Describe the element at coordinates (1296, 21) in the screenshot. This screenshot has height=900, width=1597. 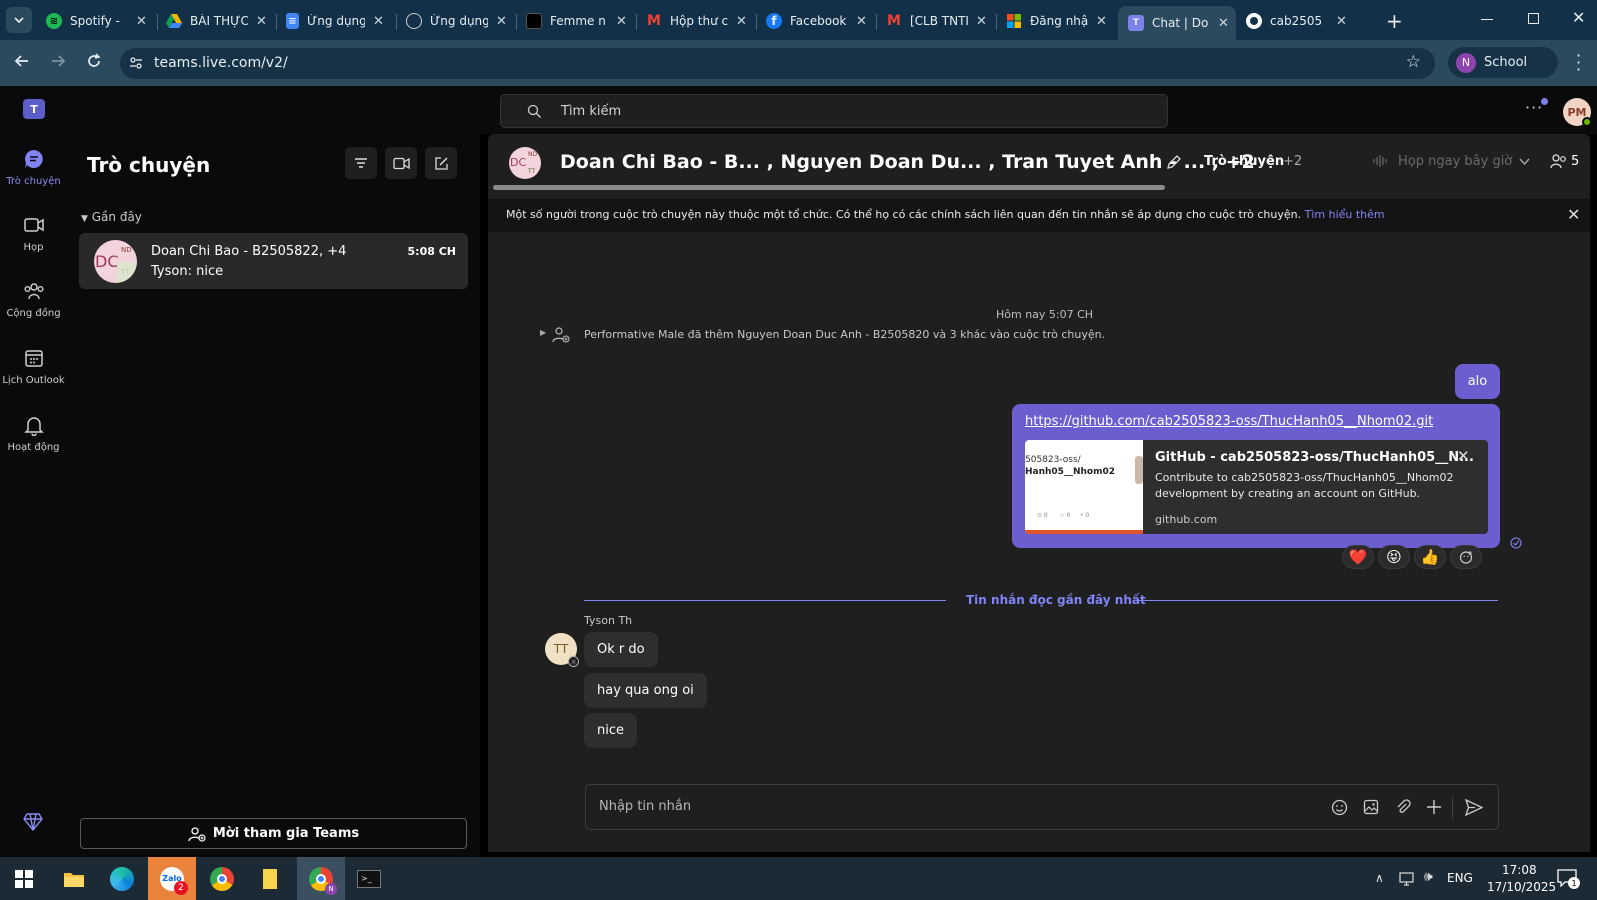
I see `browser-tab: cab2505 ✕` at that location.